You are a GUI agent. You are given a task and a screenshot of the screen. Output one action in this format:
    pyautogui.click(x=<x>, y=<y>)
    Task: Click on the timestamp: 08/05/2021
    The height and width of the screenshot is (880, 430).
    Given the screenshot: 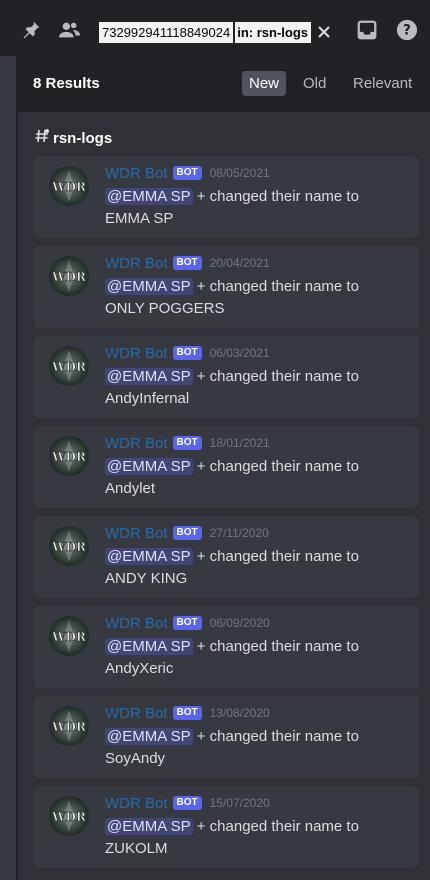 What is the action you would take?
    pyautogui.click(x=239, y=173)
    